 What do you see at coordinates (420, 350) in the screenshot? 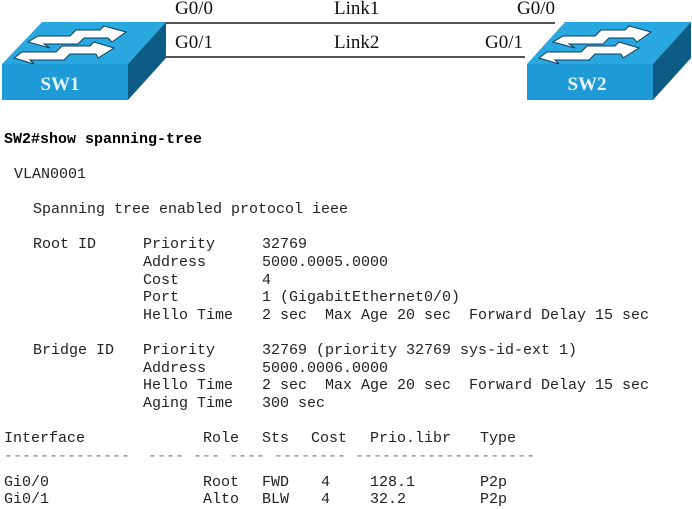
I see `bridge-priority-value: 32769 (priority 32769 sys-id-ext 1)` at bounding box center [420, 350].